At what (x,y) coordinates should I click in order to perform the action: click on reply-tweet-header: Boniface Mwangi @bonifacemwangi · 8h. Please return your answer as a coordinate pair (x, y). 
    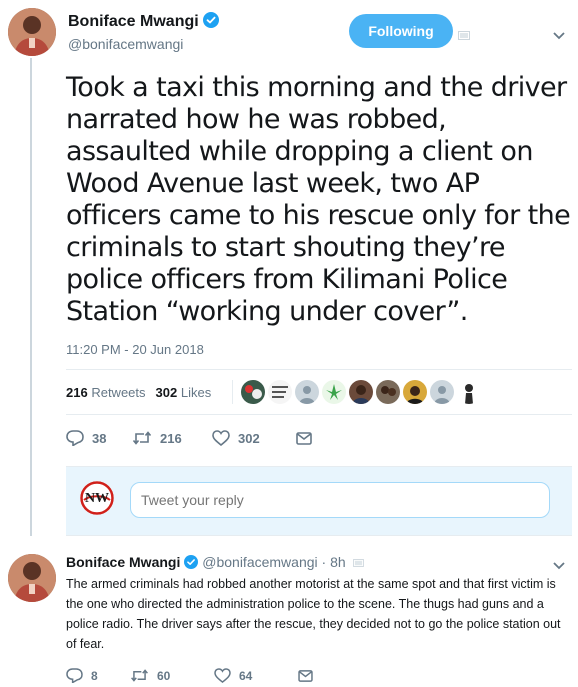
    Looking at the image, I should click on (215, 563).